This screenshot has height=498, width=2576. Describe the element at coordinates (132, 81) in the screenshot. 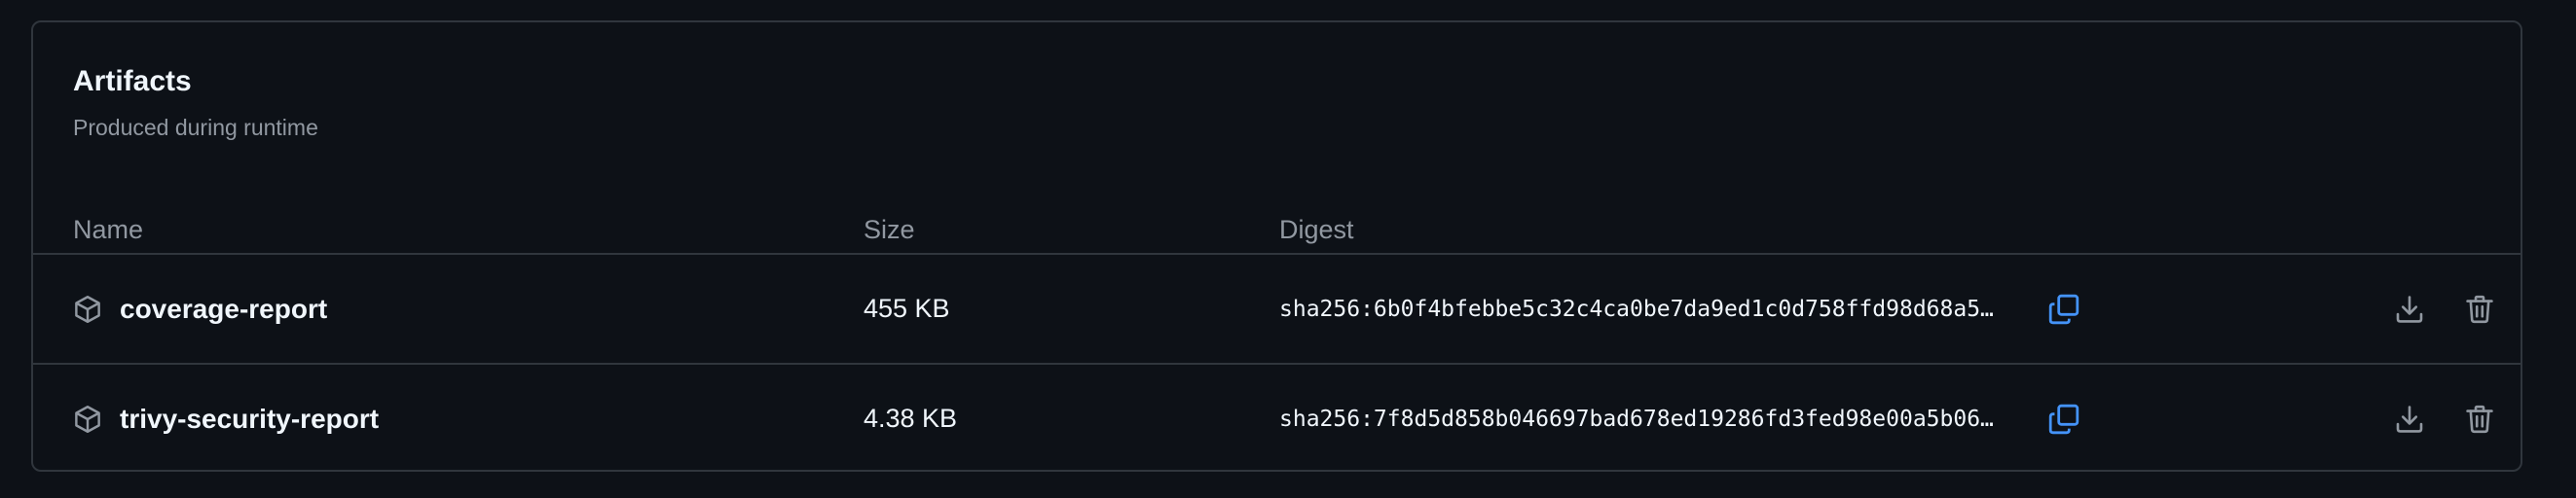

I see `artifacts-title: Artifacts` at that location.